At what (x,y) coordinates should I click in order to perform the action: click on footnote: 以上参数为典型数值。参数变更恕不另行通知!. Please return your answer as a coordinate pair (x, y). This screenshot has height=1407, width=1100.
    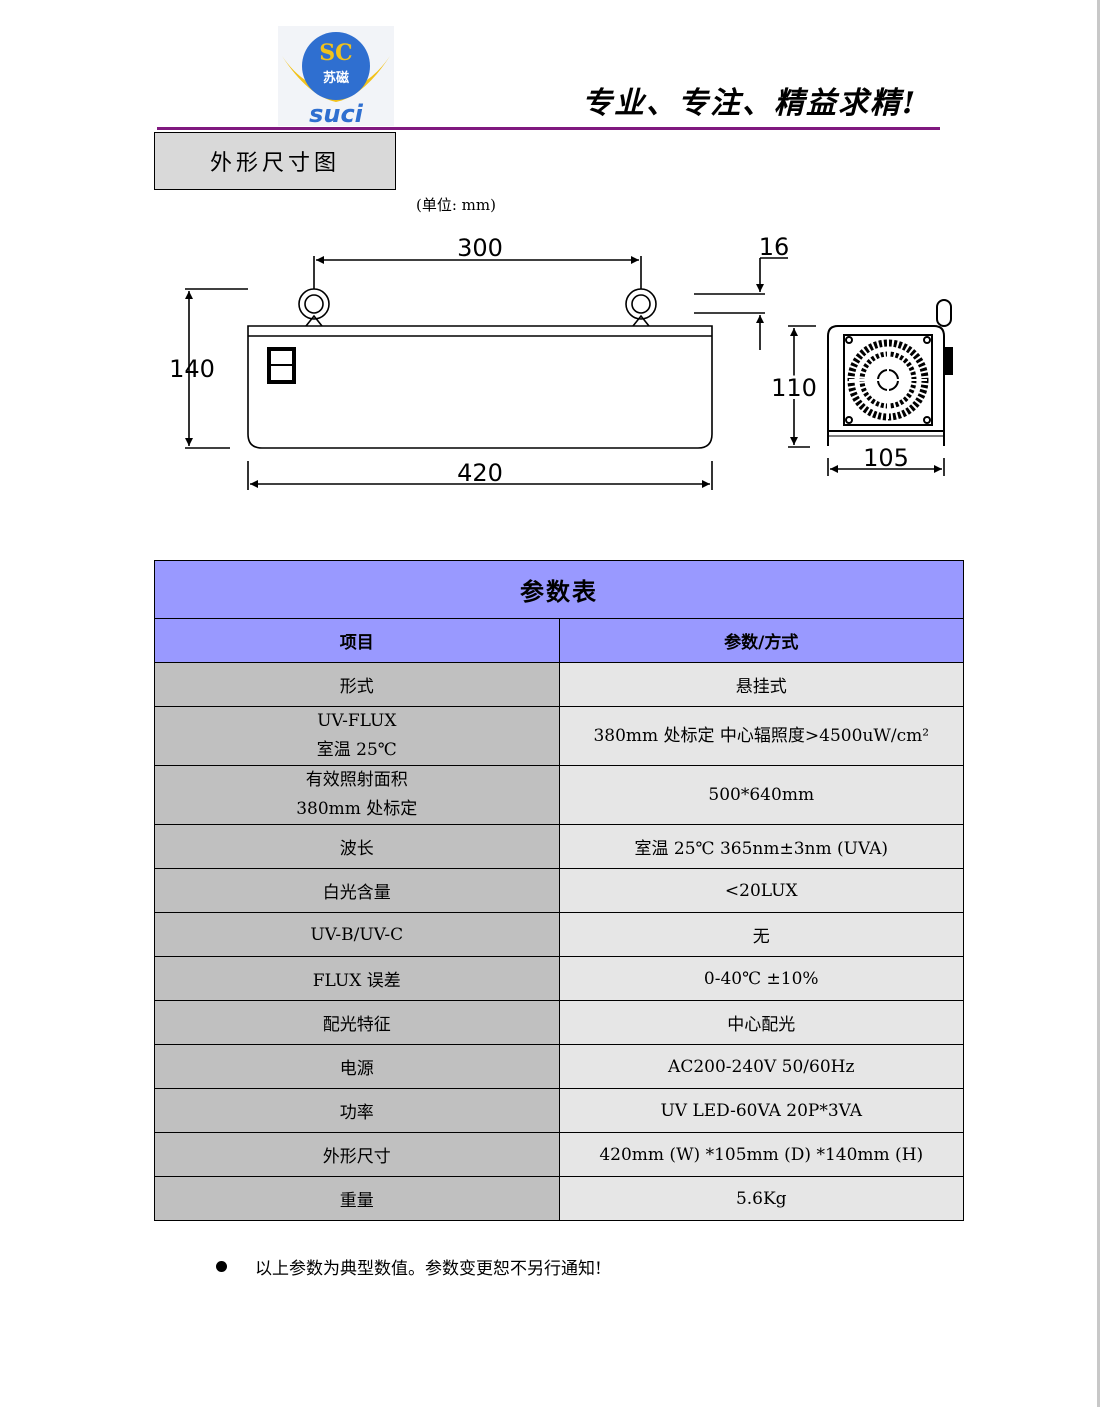
    Looking at the image, I should click on (409, 1266).